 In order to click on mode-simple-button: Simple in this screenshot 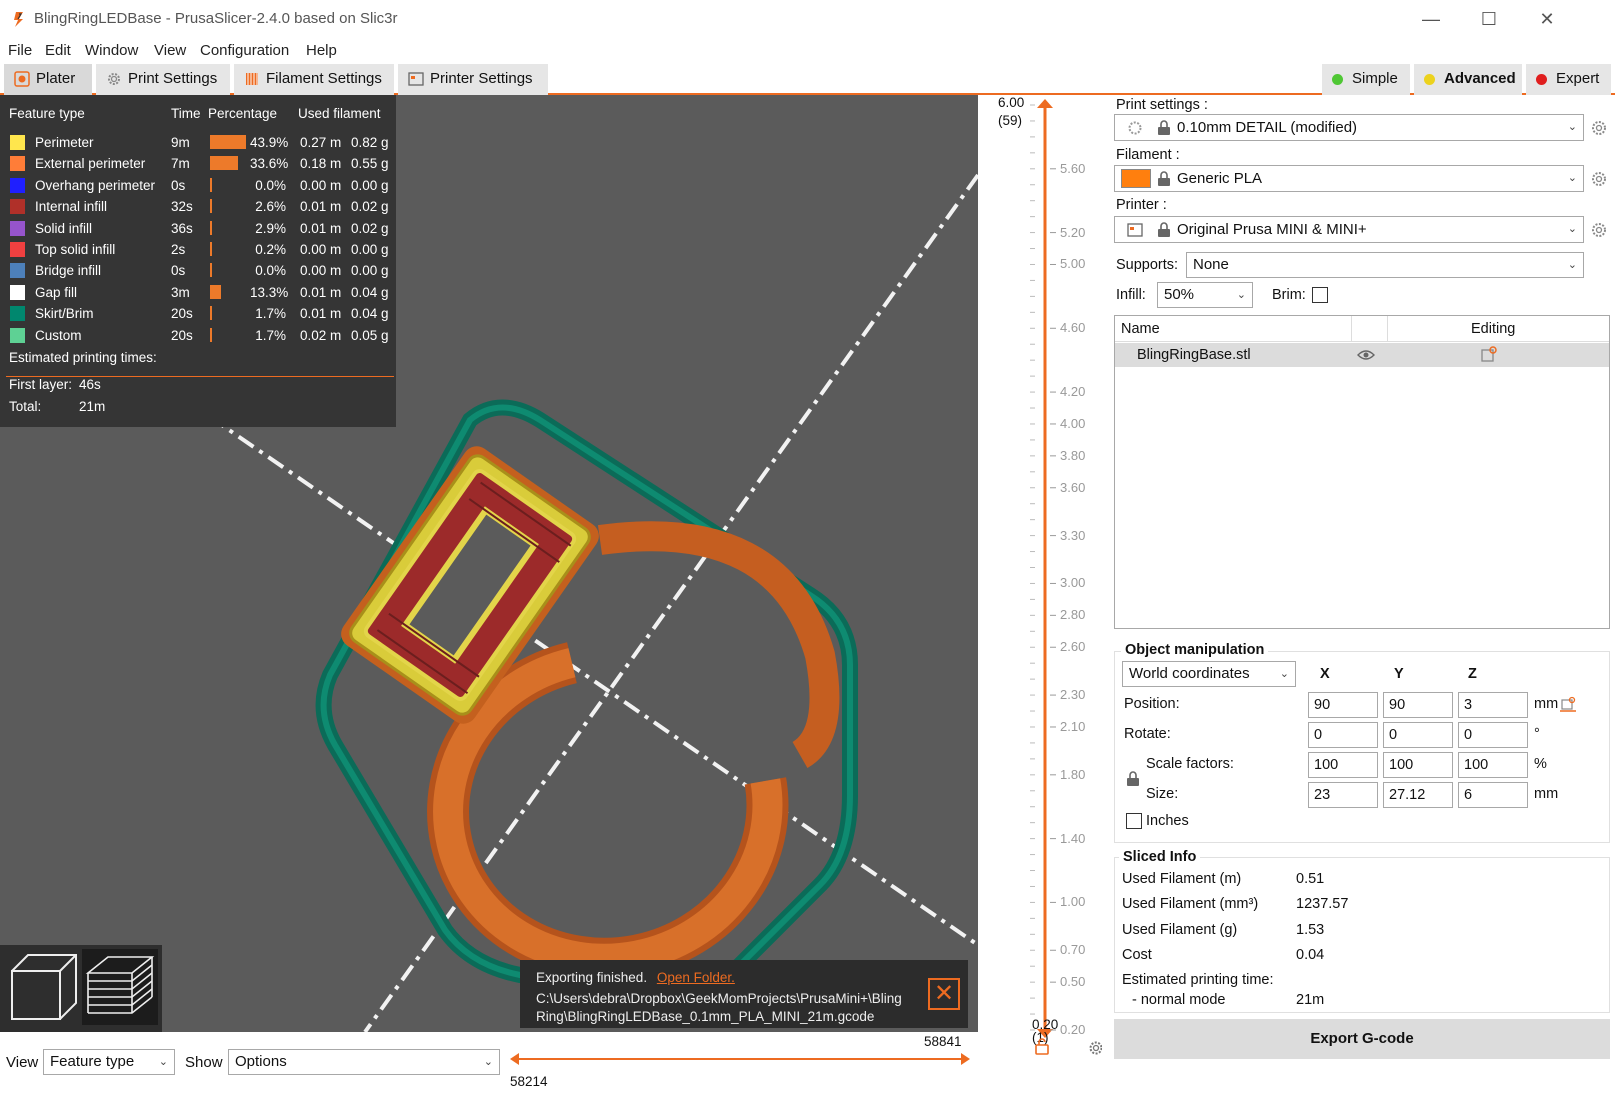, I will do `click(1366, 79)`.